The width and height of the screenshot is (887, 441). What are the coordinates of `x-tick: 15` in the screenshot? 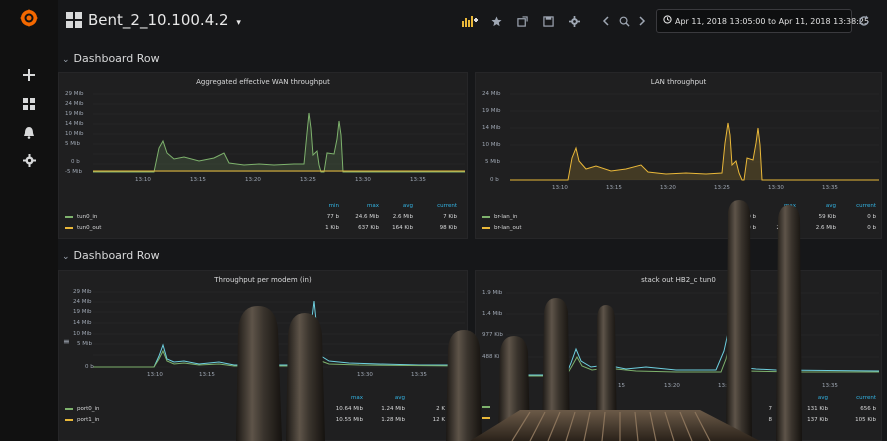 It's located at (621, 386).